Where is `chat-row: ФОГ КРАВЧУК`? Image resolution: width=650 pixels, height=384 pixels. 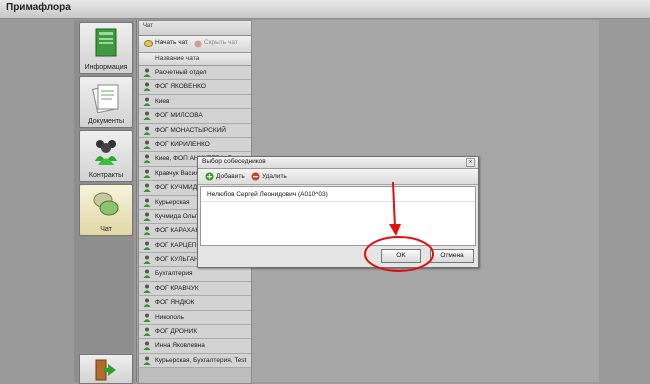
chat-row: ФОГ КРАВЧУК is located at coordinates (195, 289).